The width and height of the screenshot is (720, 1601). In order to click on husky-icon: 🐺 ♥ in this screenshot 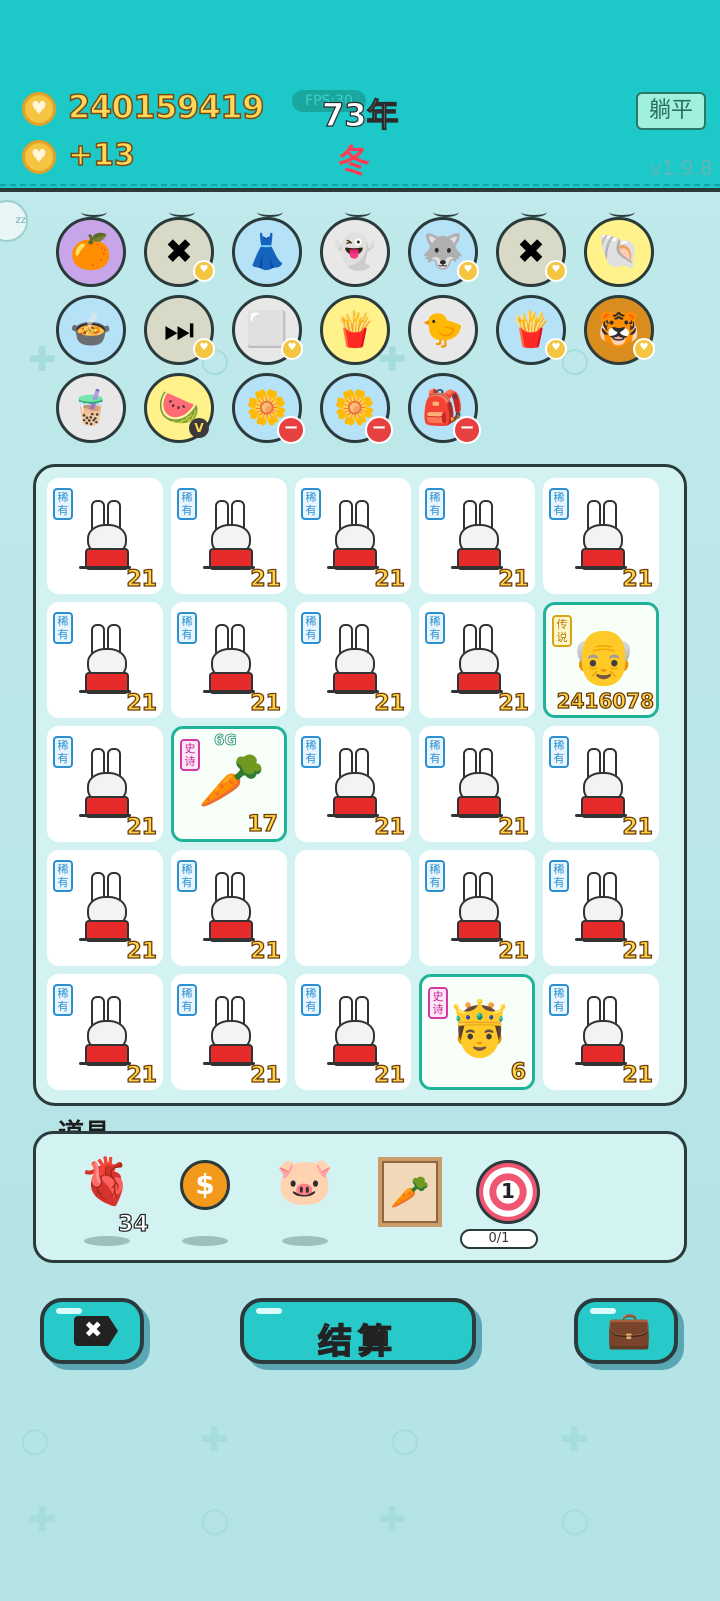, I will do `click(443, 251)`.